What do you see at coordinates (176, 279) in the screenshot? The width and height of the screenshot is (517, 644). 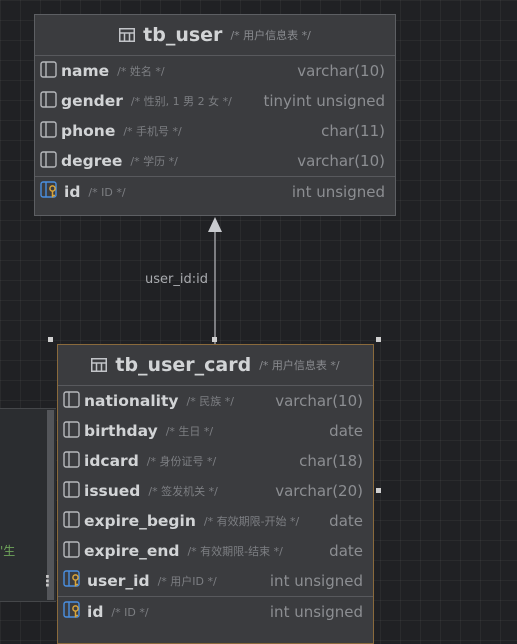 I see `relation-label: user_id:id` at bounding box center [176, 279].